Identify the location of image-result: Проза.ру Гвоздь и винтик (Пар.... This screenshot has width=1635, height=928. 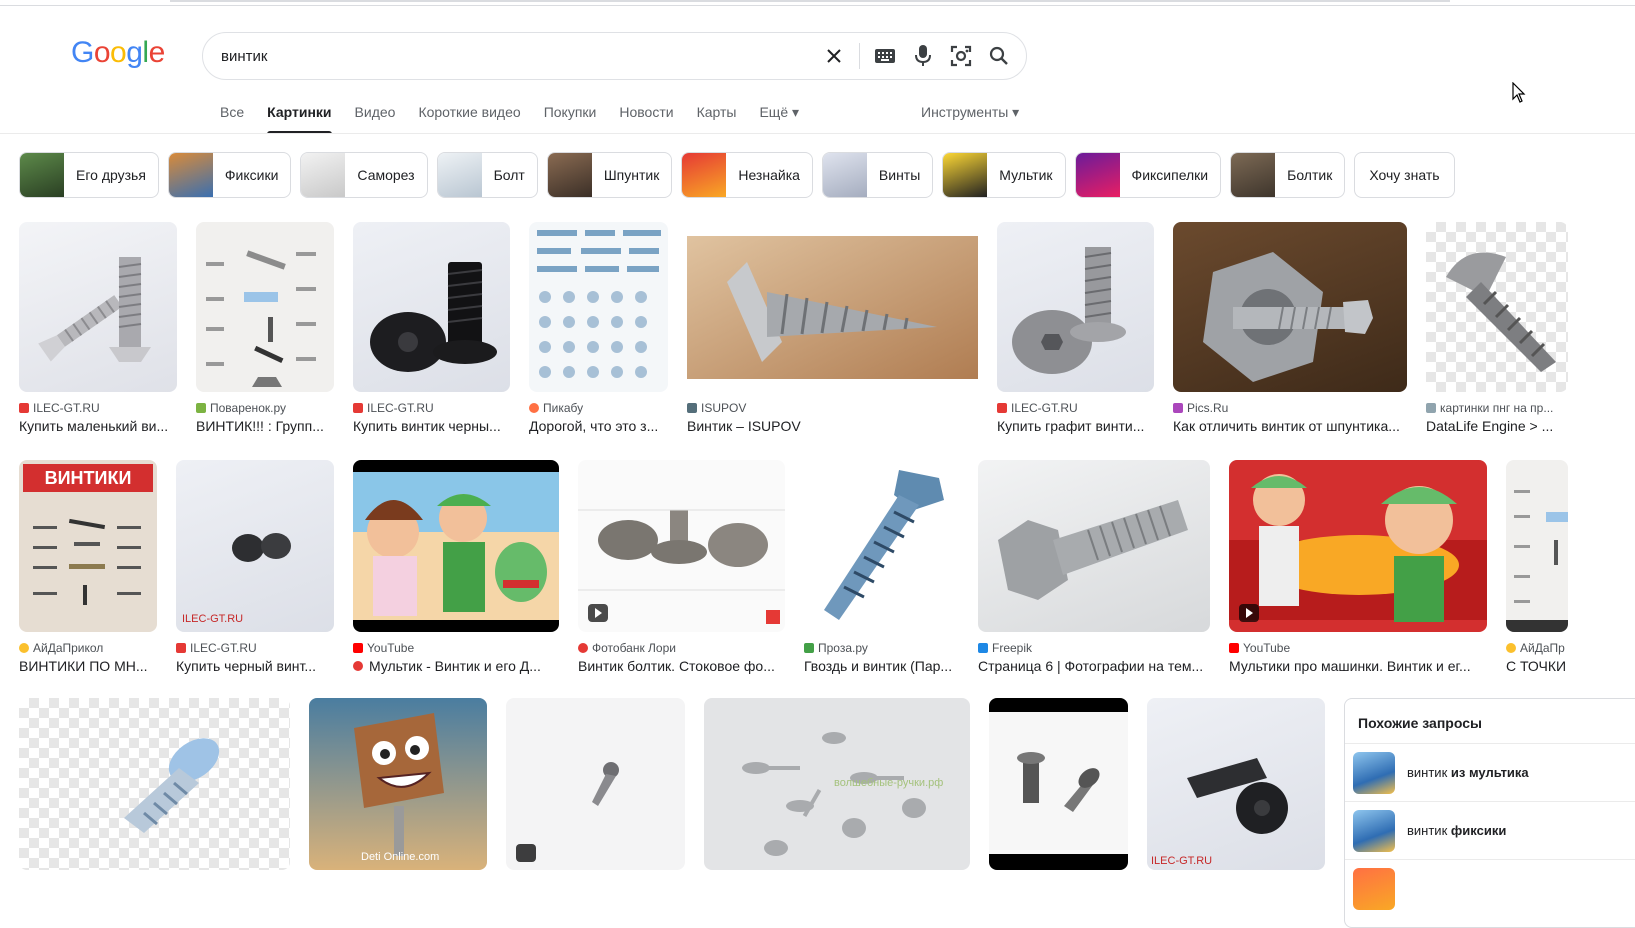
(881, 567).